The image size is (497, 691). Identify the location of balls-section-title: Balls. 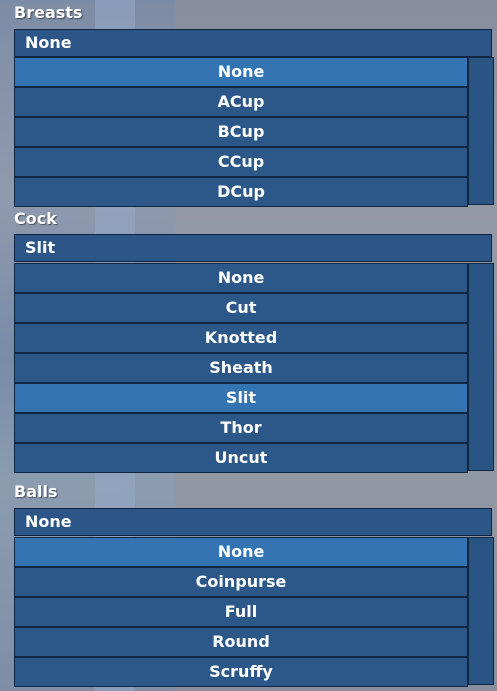
(36, 491).